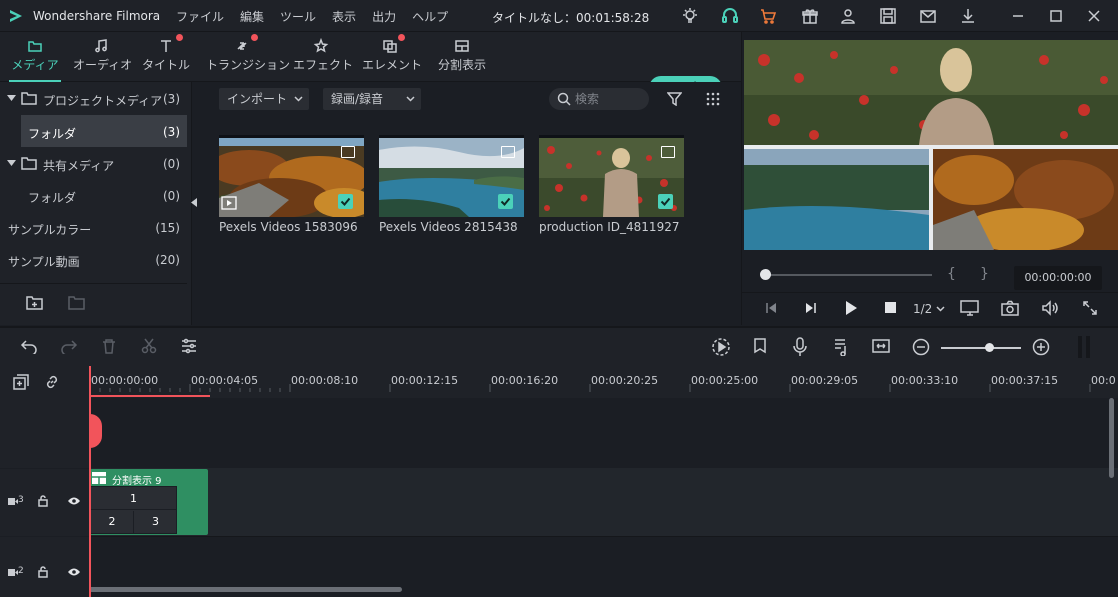  I want to click on stop-icon, so click(891, 308).